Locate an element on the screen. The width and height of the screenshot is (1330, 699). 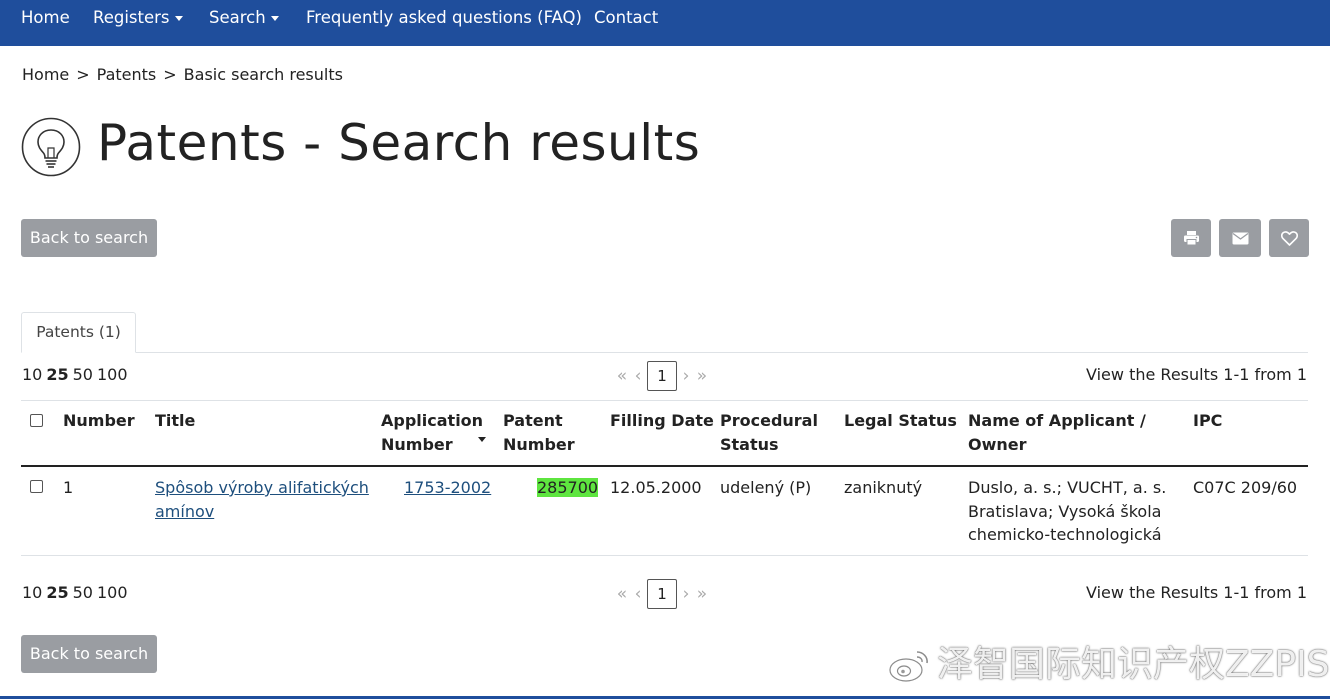
header-application-number-line1: Application is located at coordinates (432, 420).